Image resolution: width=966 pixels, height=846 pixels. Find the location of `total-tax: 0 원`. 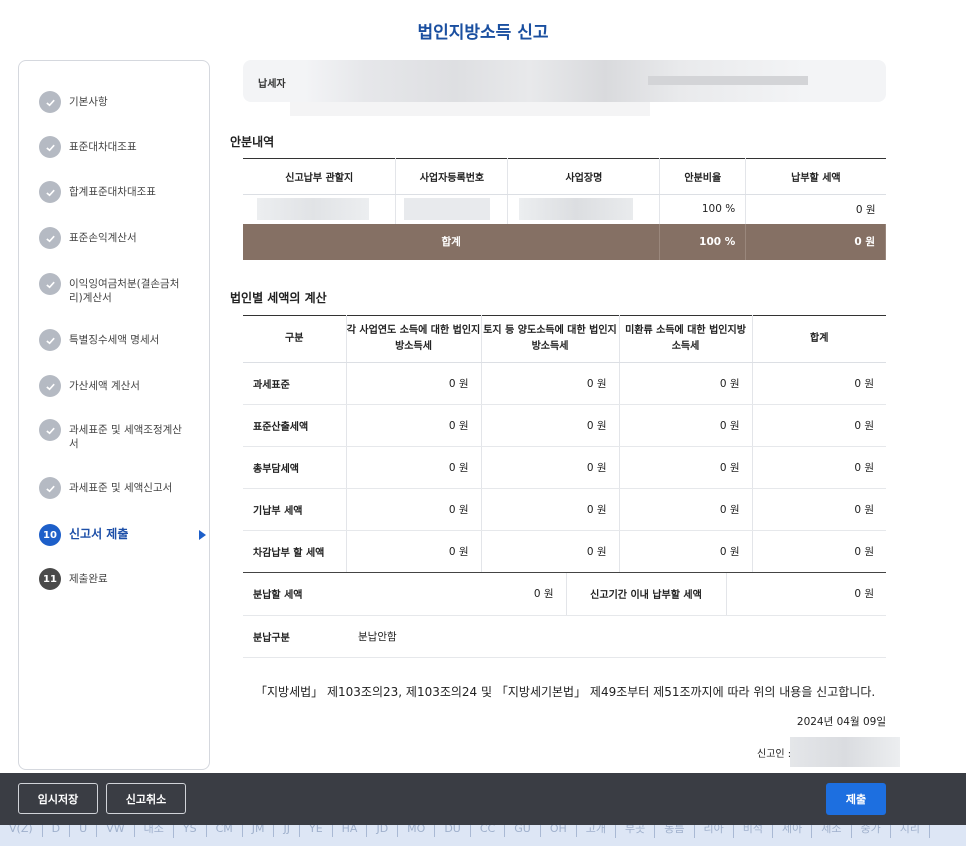

total-tax: 0 원 is located at coordinates (815, 241).